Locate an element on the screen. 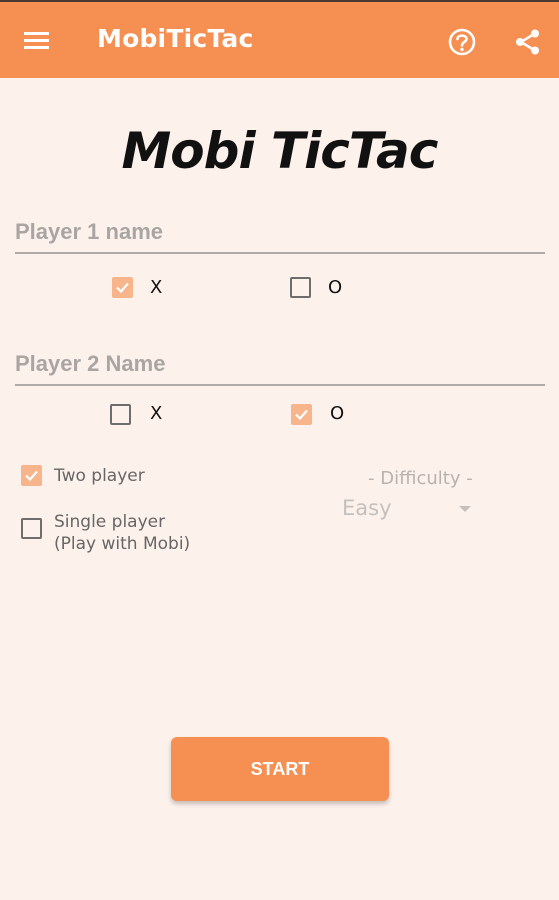  page-title: Mobi TicTac is located at coordinates (280, 151).